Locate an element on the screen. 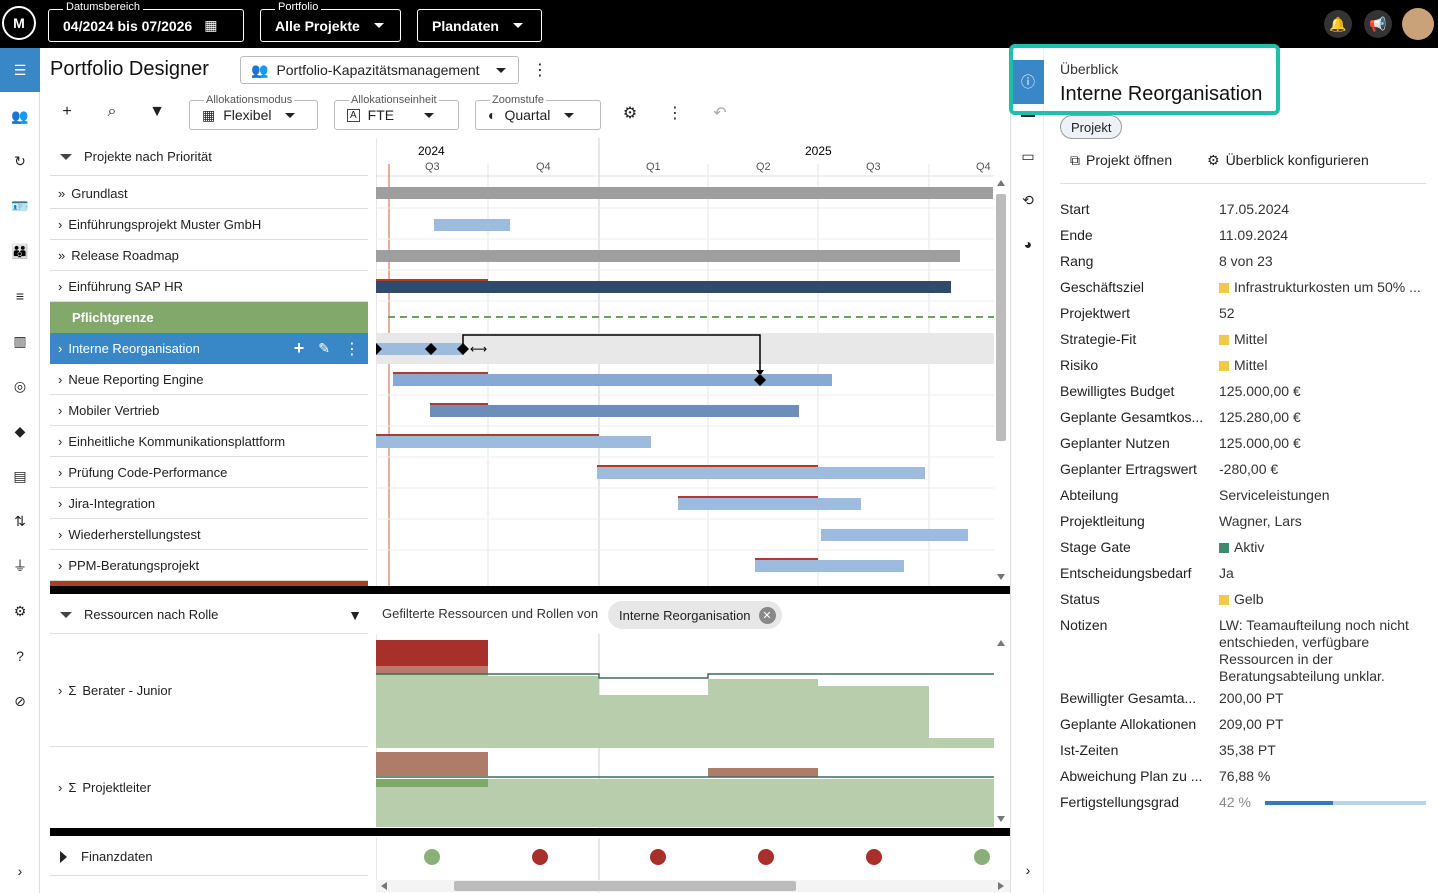 This screenshot has height=893, width=1438. resource-row: › Σ Projektleiter is located at coordinates (209, 787).